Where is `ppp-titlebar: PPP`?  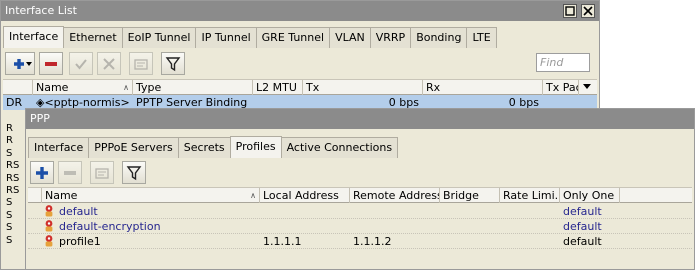 ppp-titlebar: PPP is located at coordinates (360, 119).